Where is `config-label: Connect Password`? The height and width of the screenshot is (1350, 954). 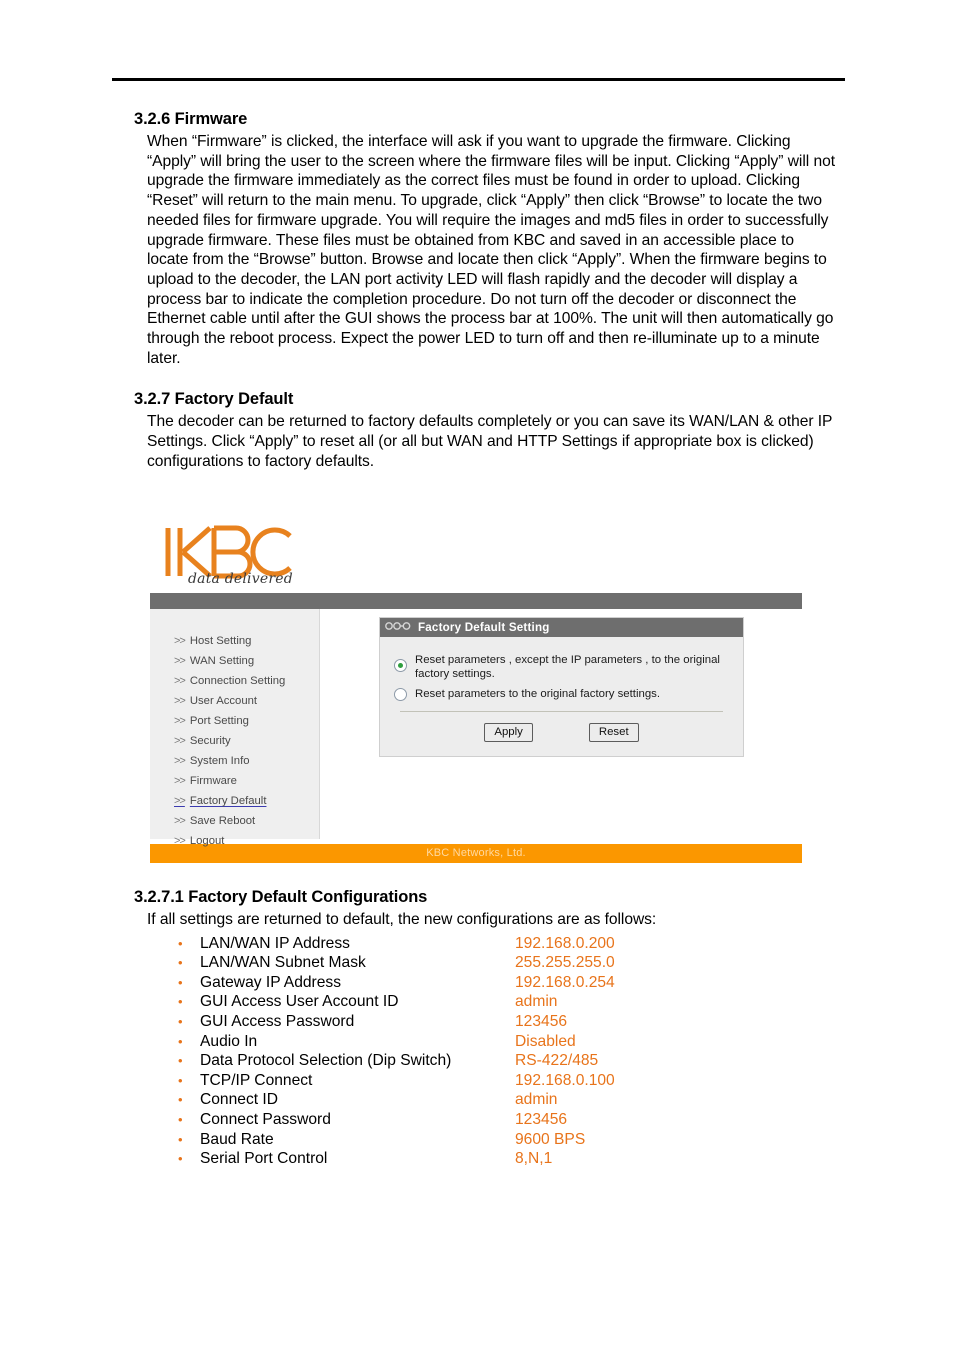
config-label: Connect Password is located at coordinates (265, 1120).